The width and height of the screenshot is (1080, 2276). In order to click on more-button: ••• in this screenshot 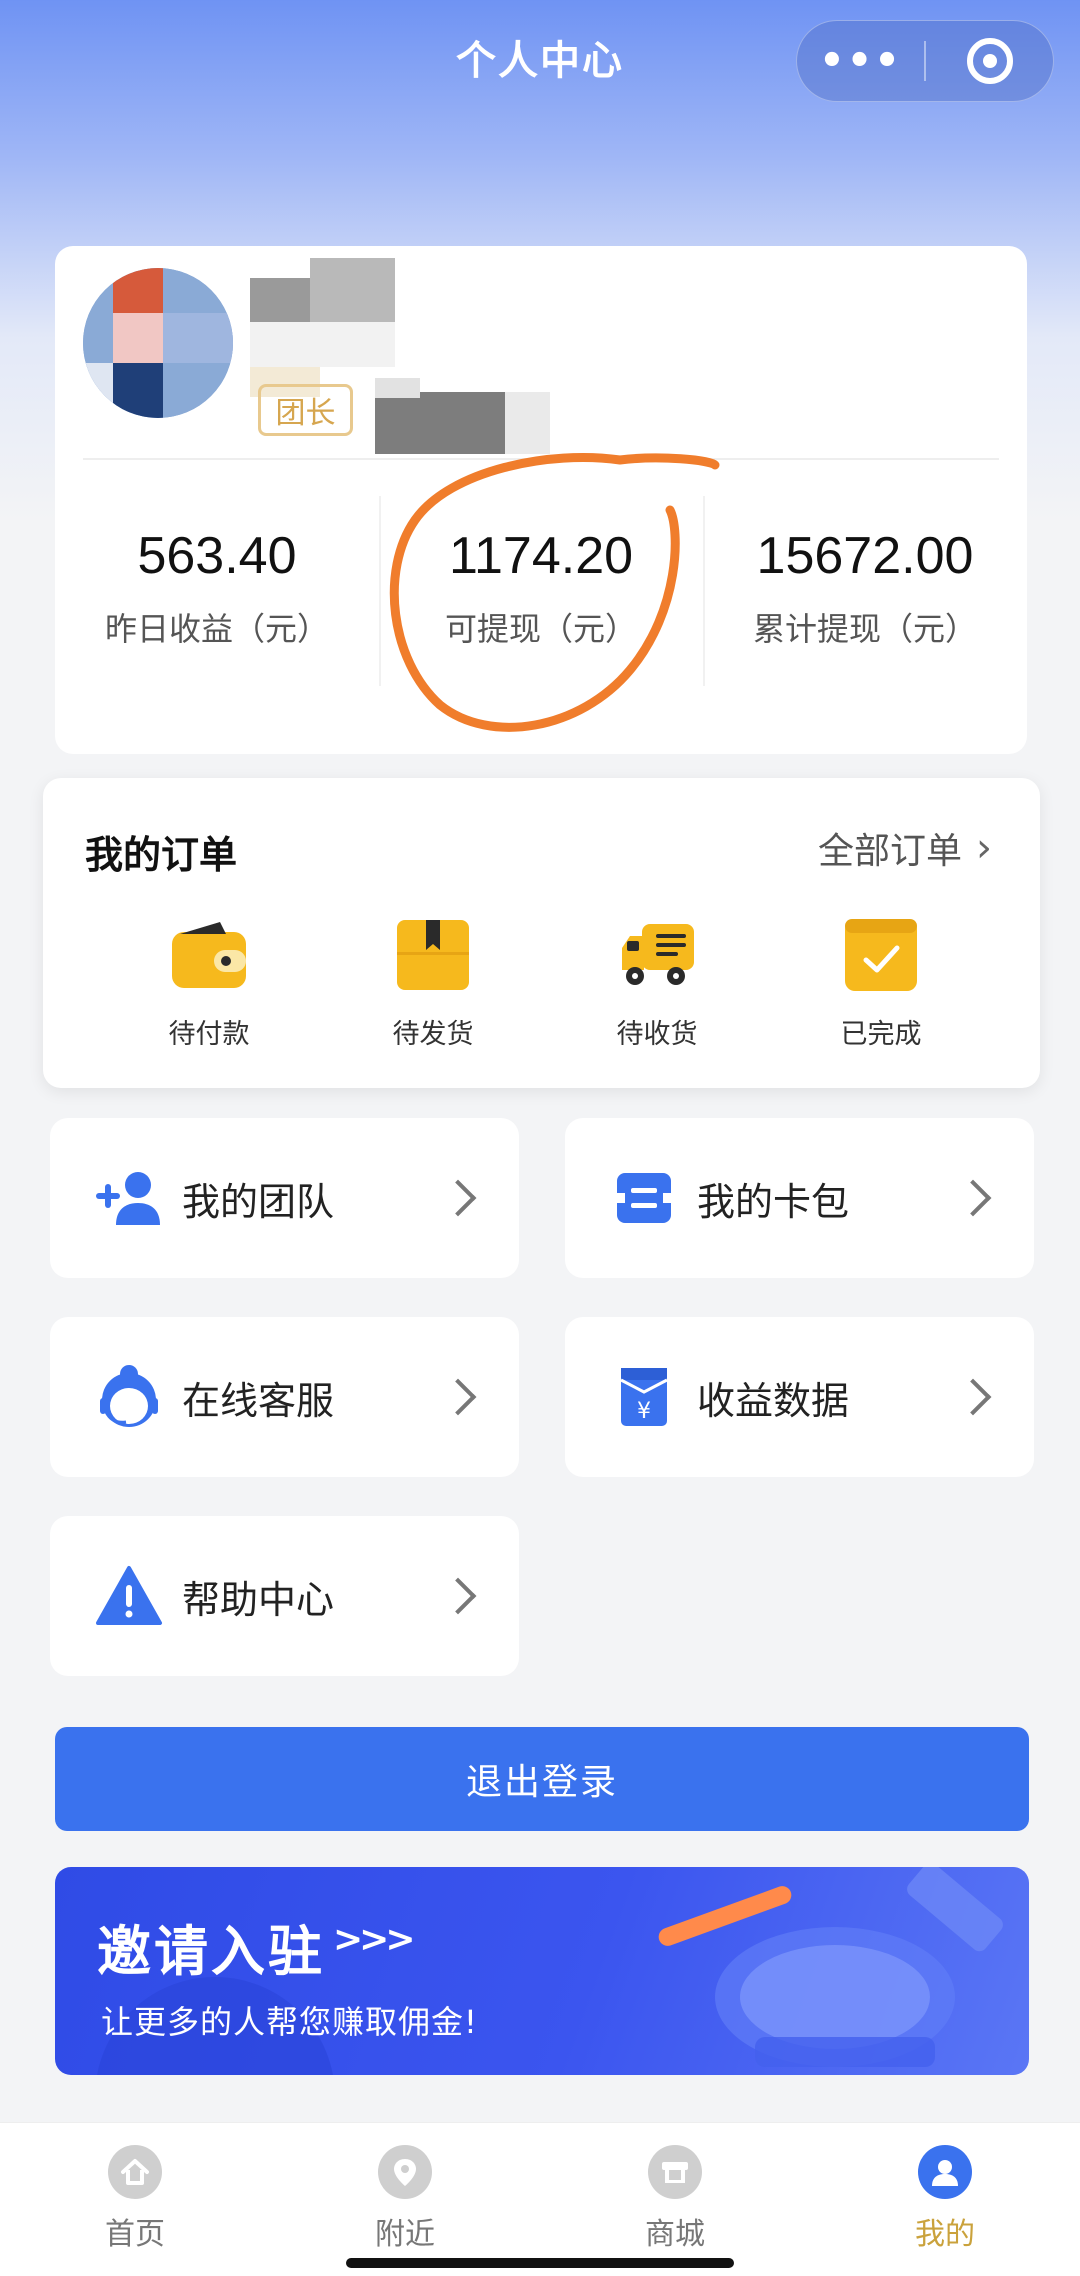, I will do `click(860, 61)`.